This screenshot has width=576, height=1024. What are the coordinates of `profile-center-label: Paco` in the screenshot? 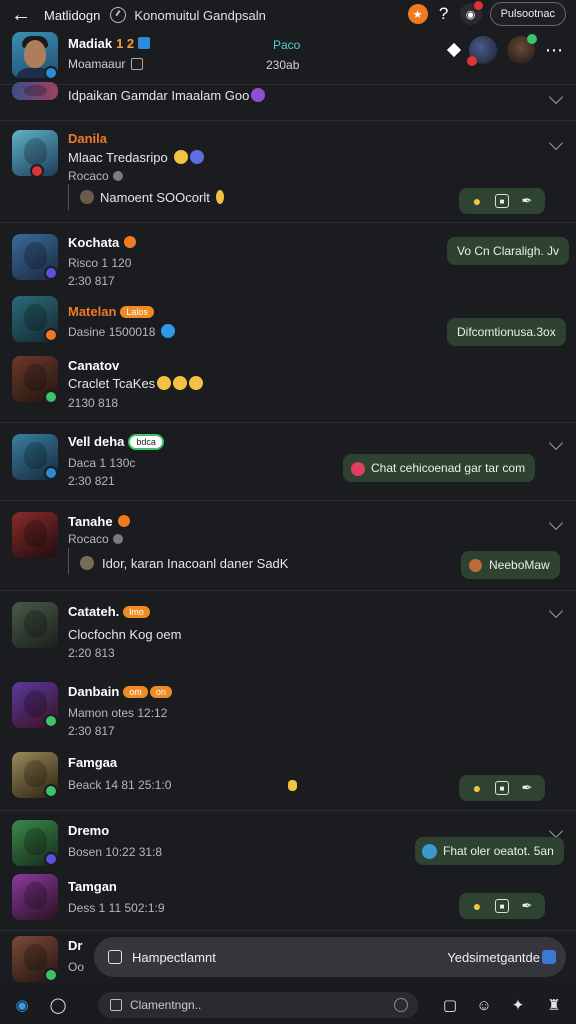 It's located at (287, 45).